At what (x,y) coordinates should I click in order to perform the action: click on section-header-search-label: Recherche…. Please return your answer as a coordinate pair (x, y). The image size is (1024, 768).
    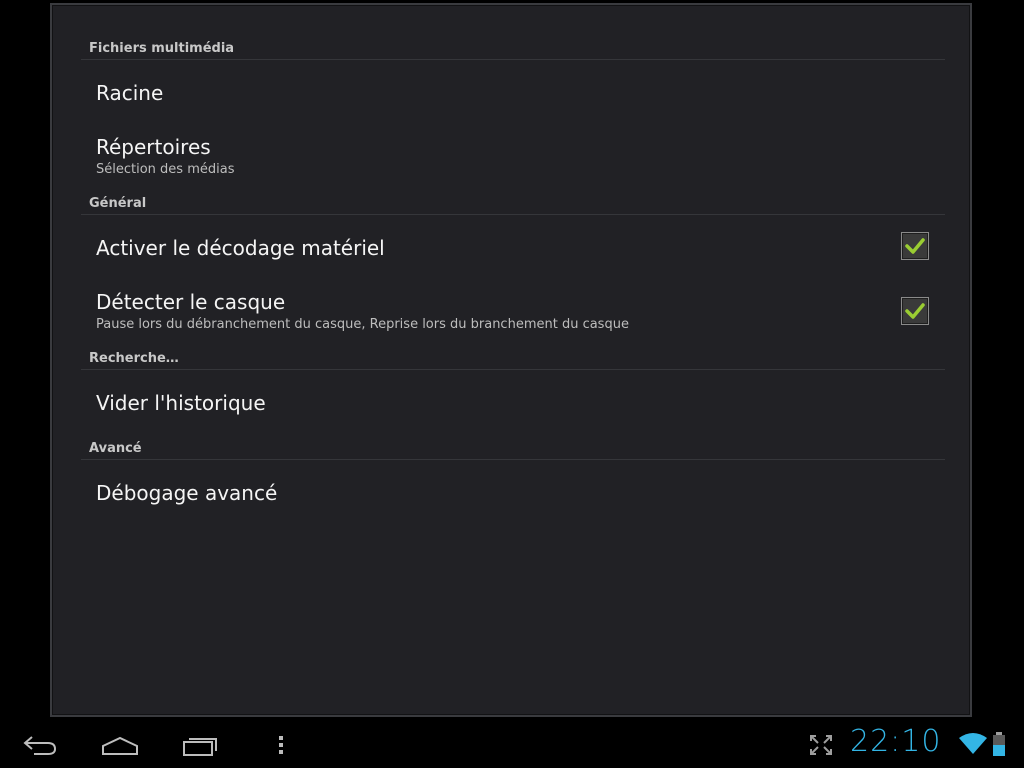
    Looking at the image, I should click on (134, 358).